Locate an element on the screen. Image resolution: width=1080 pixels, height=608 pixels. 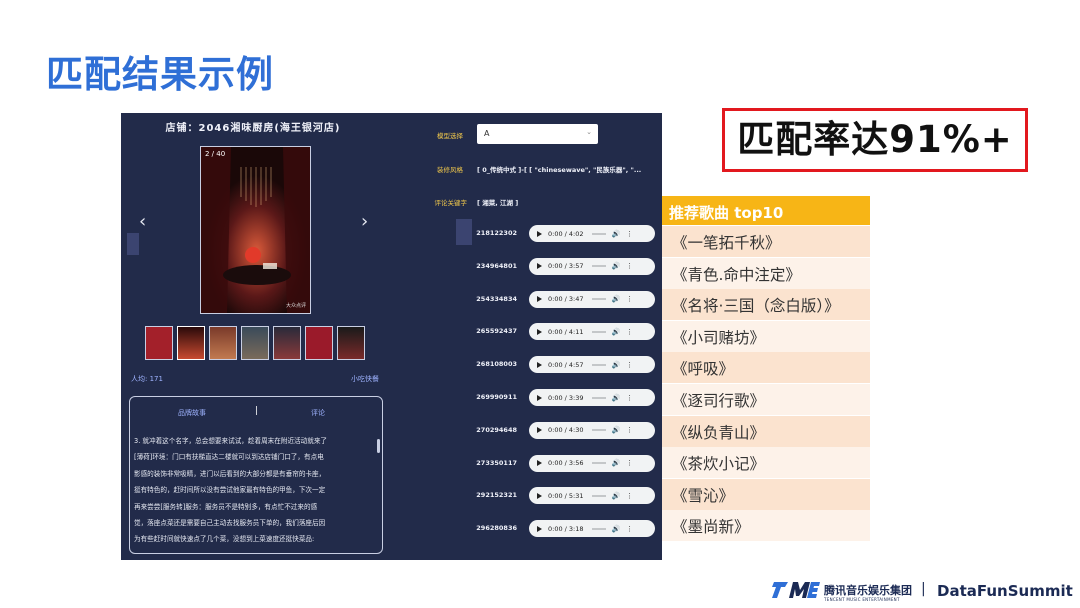
song-item: 《小司赌坊》 is located at coordinates (766, 336).